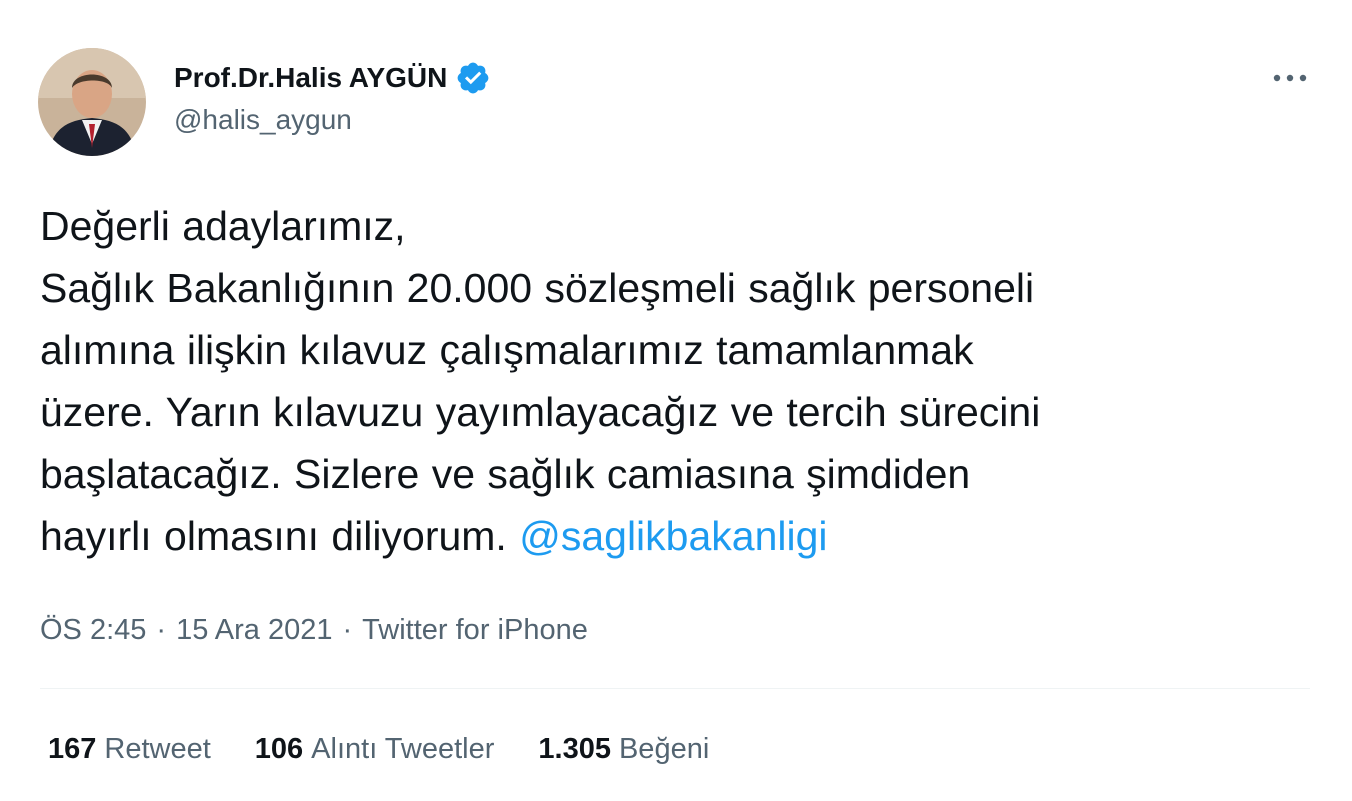  I want to click on avatar-image, so click(92, 102).